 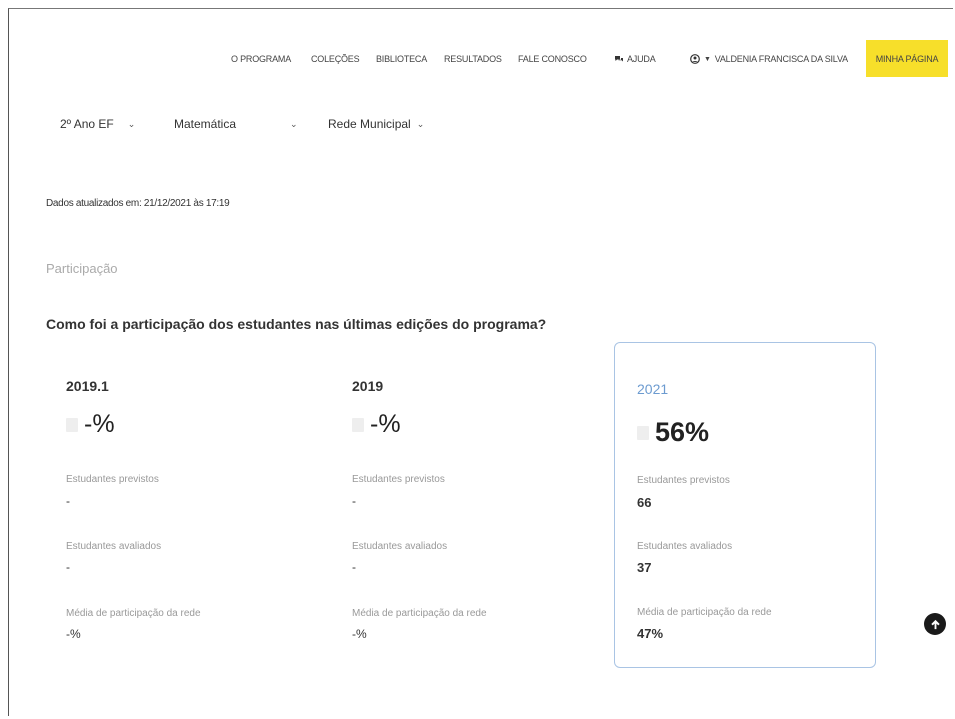 What do you see at coordinates (261, 59) in the screenshot?
I see `nav-link-o-programa: O PROGRAMA` at bounding box center [261, 59].